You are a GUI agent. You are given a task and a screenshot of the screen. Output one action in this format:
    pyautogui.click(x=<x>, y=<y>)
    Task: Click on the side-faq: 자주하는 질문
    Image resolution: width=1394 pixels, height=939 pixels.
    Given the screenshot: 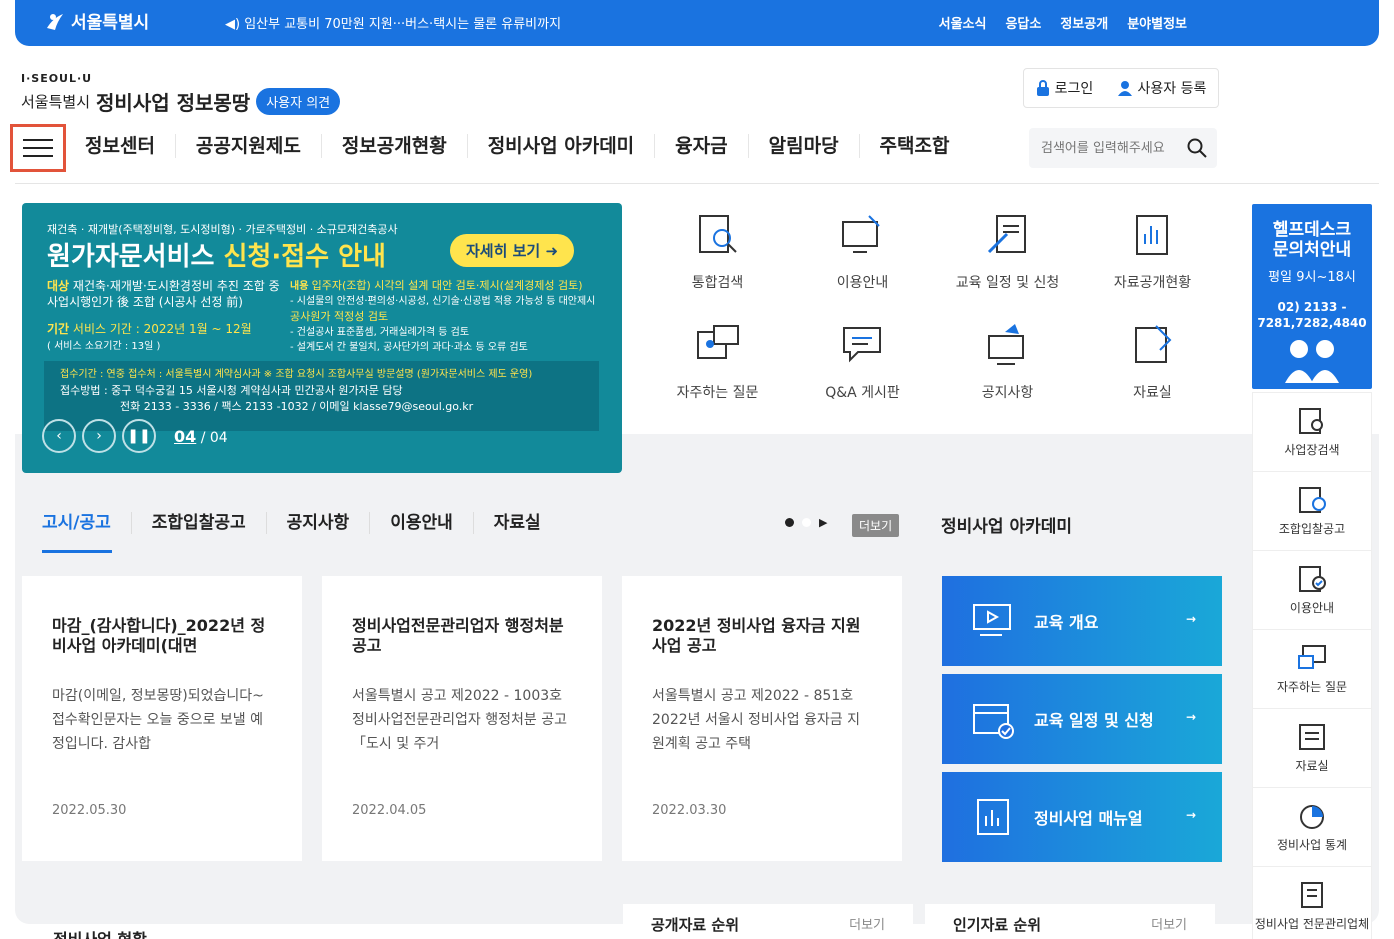 What is the action you would take?
    pyautogui.click(x=1312, y=669)
    